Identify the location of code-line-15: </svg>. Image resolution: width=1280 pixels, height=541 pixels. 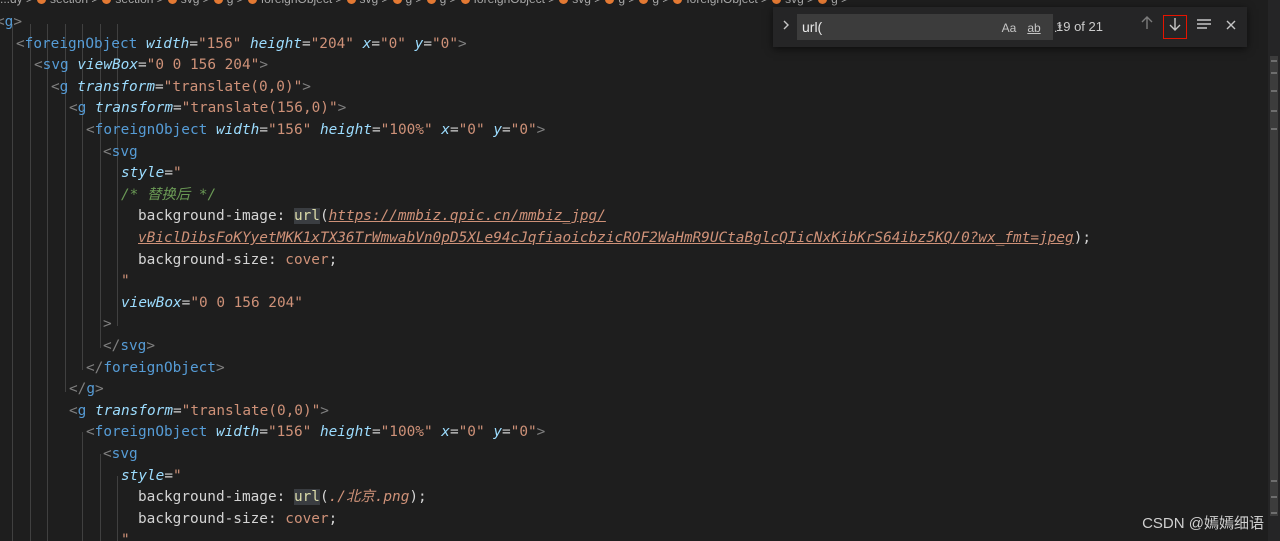
(129, 346).